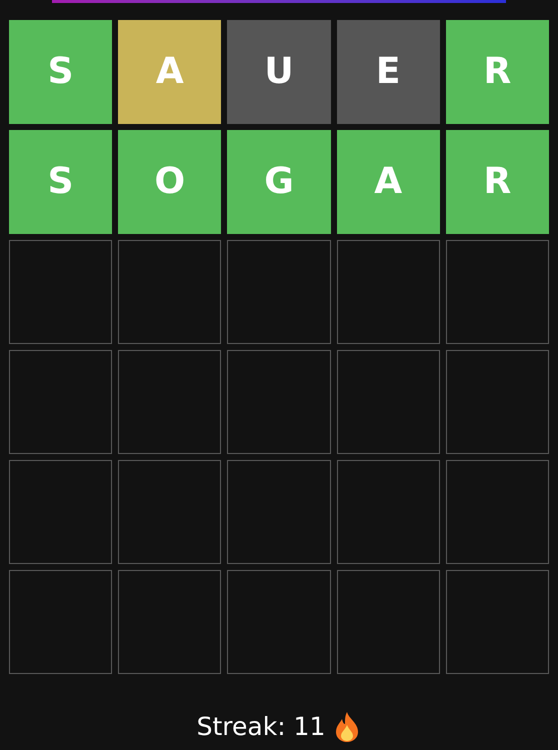  Describe the element at coordinates (279, 72) in the screenshot. I see `letter-tile: U` at that location.